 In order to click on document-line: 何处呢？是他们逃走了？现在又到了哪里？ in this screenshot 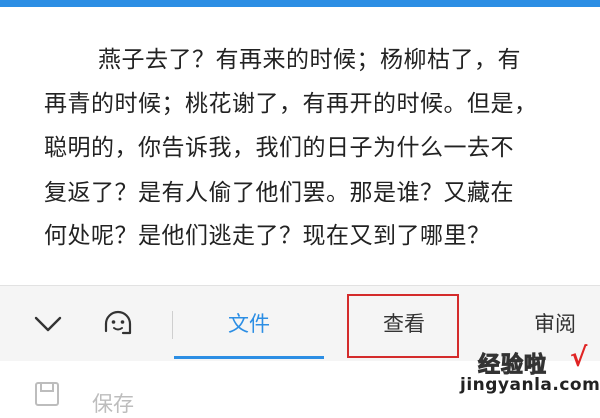, I will do `click(267, 236)`.